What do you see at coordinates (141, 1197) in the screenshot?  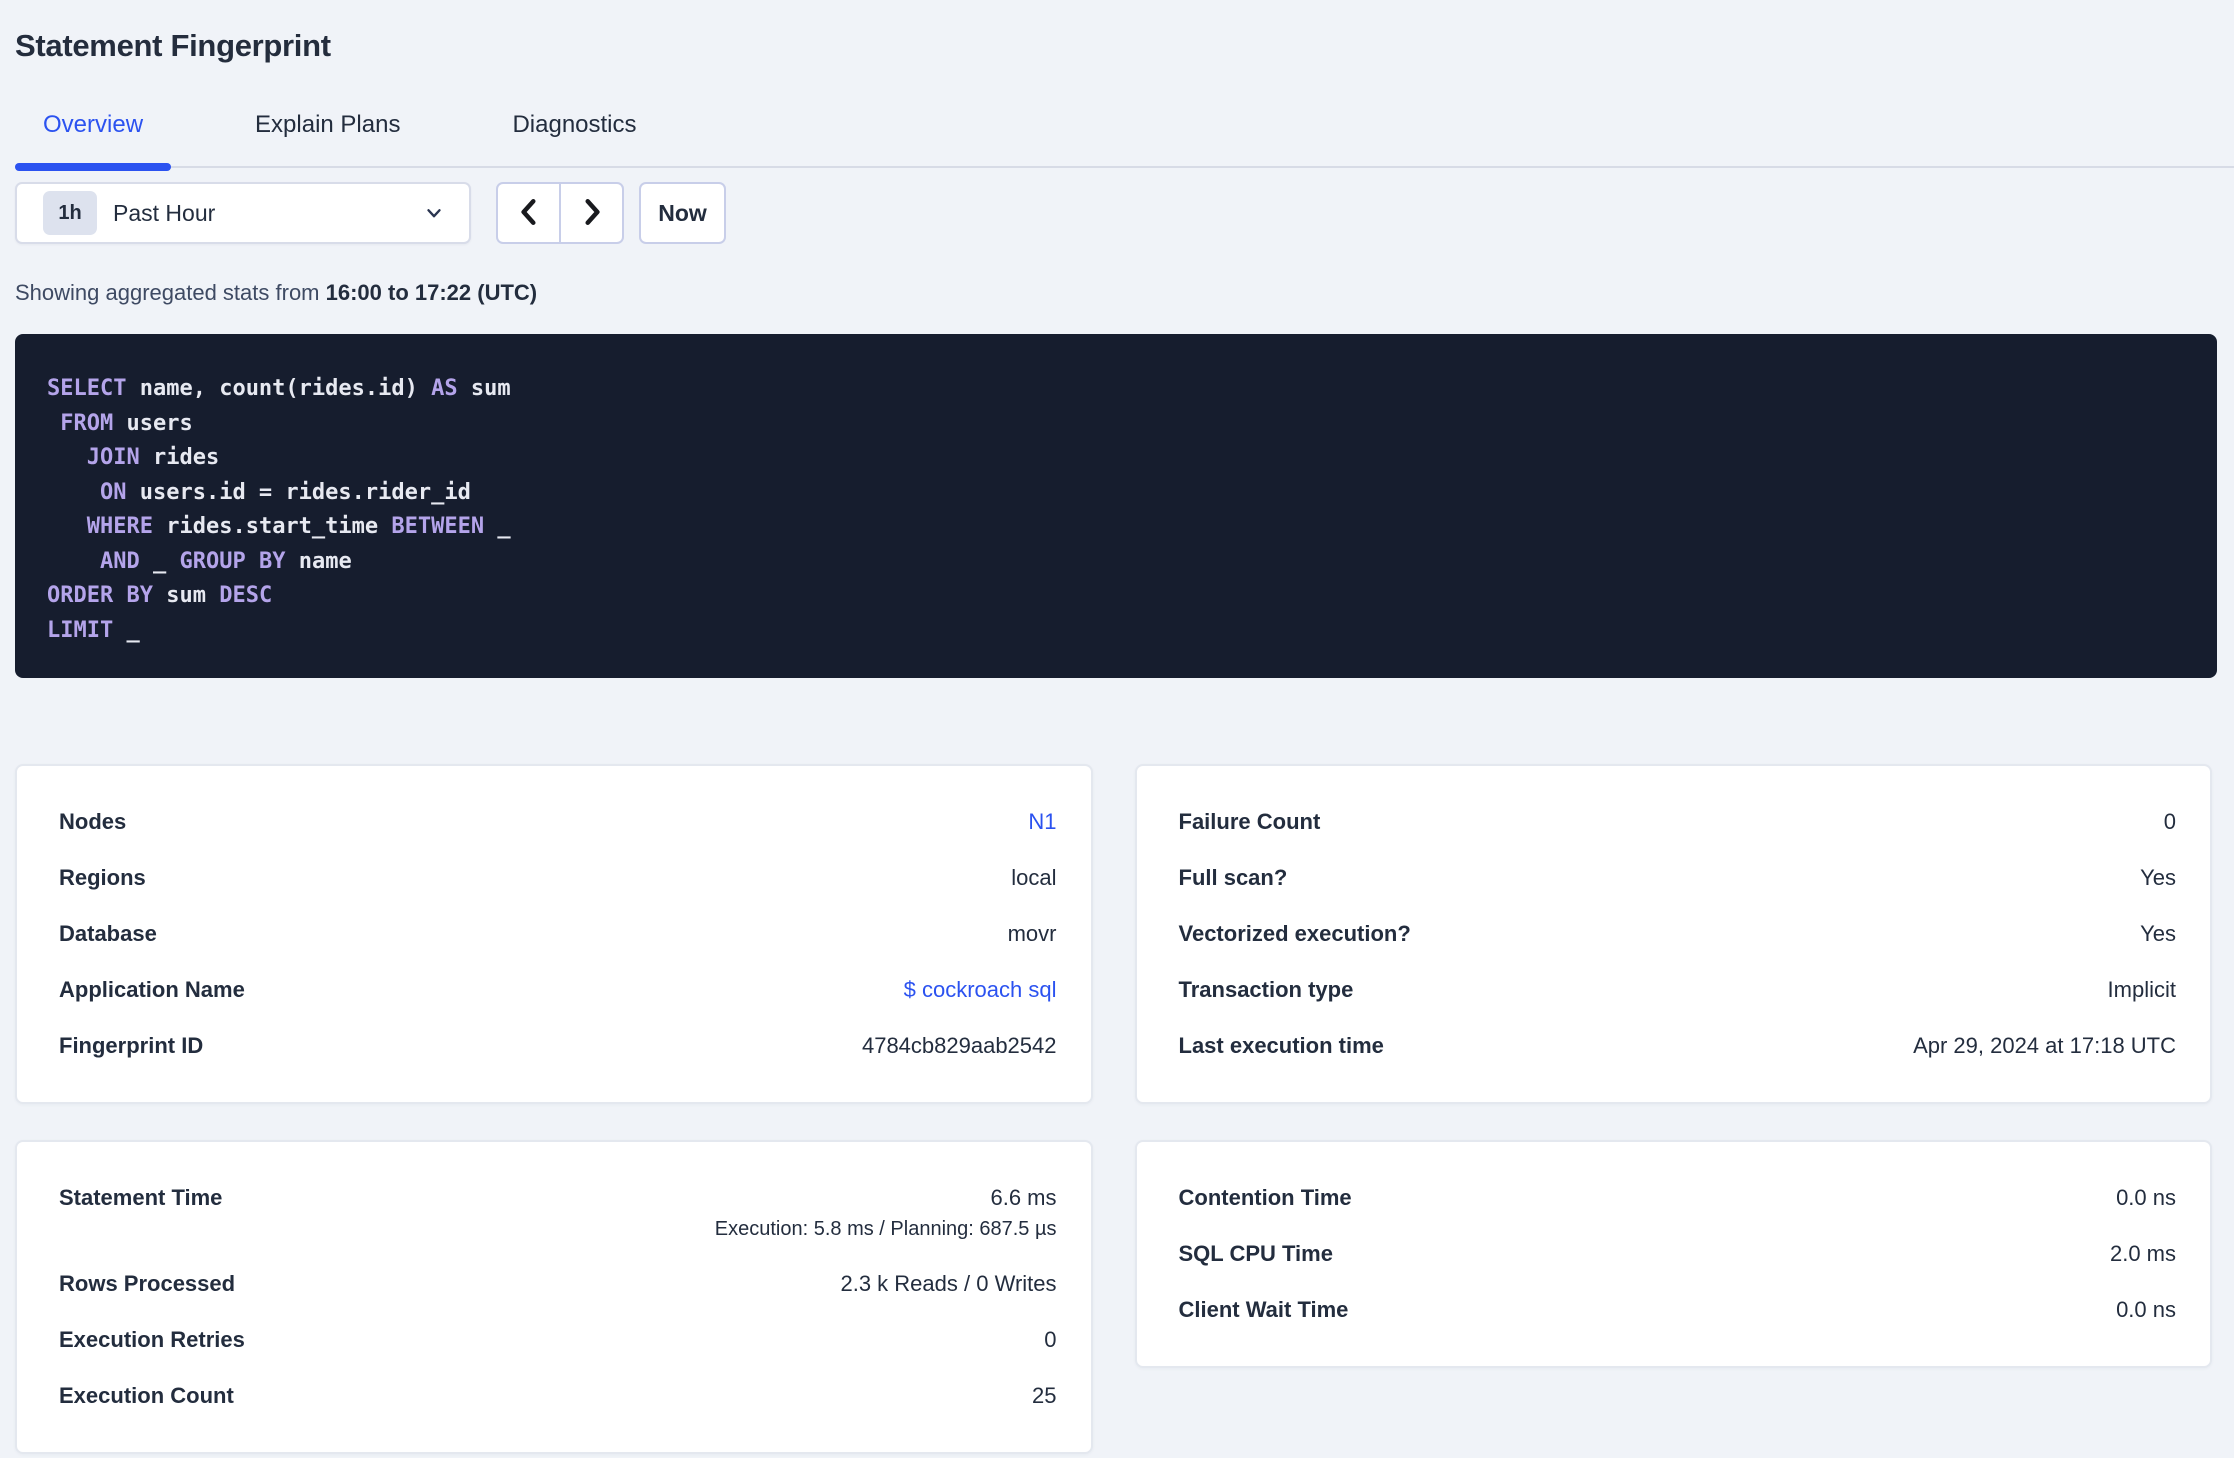 I see `row-label: Statement Time` at bounding box center [141, 1197].